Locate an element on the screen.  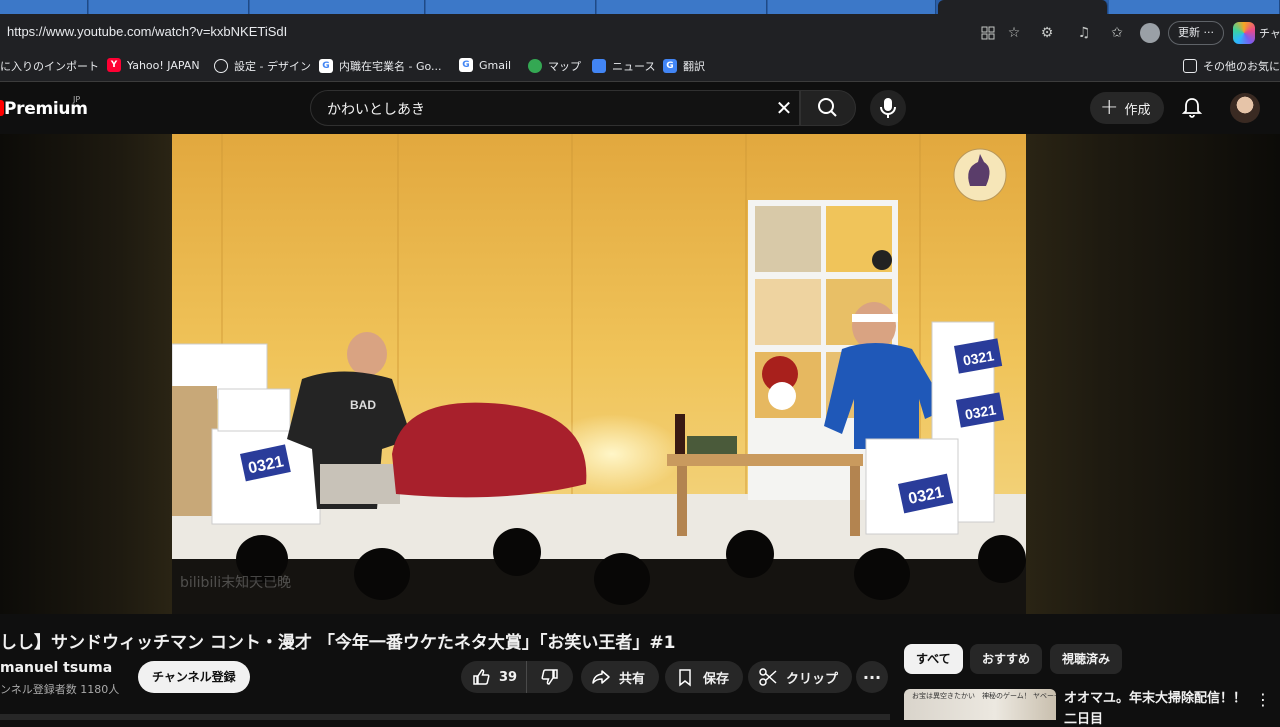
browser-tab-active is located at coordinates (1023, 7).